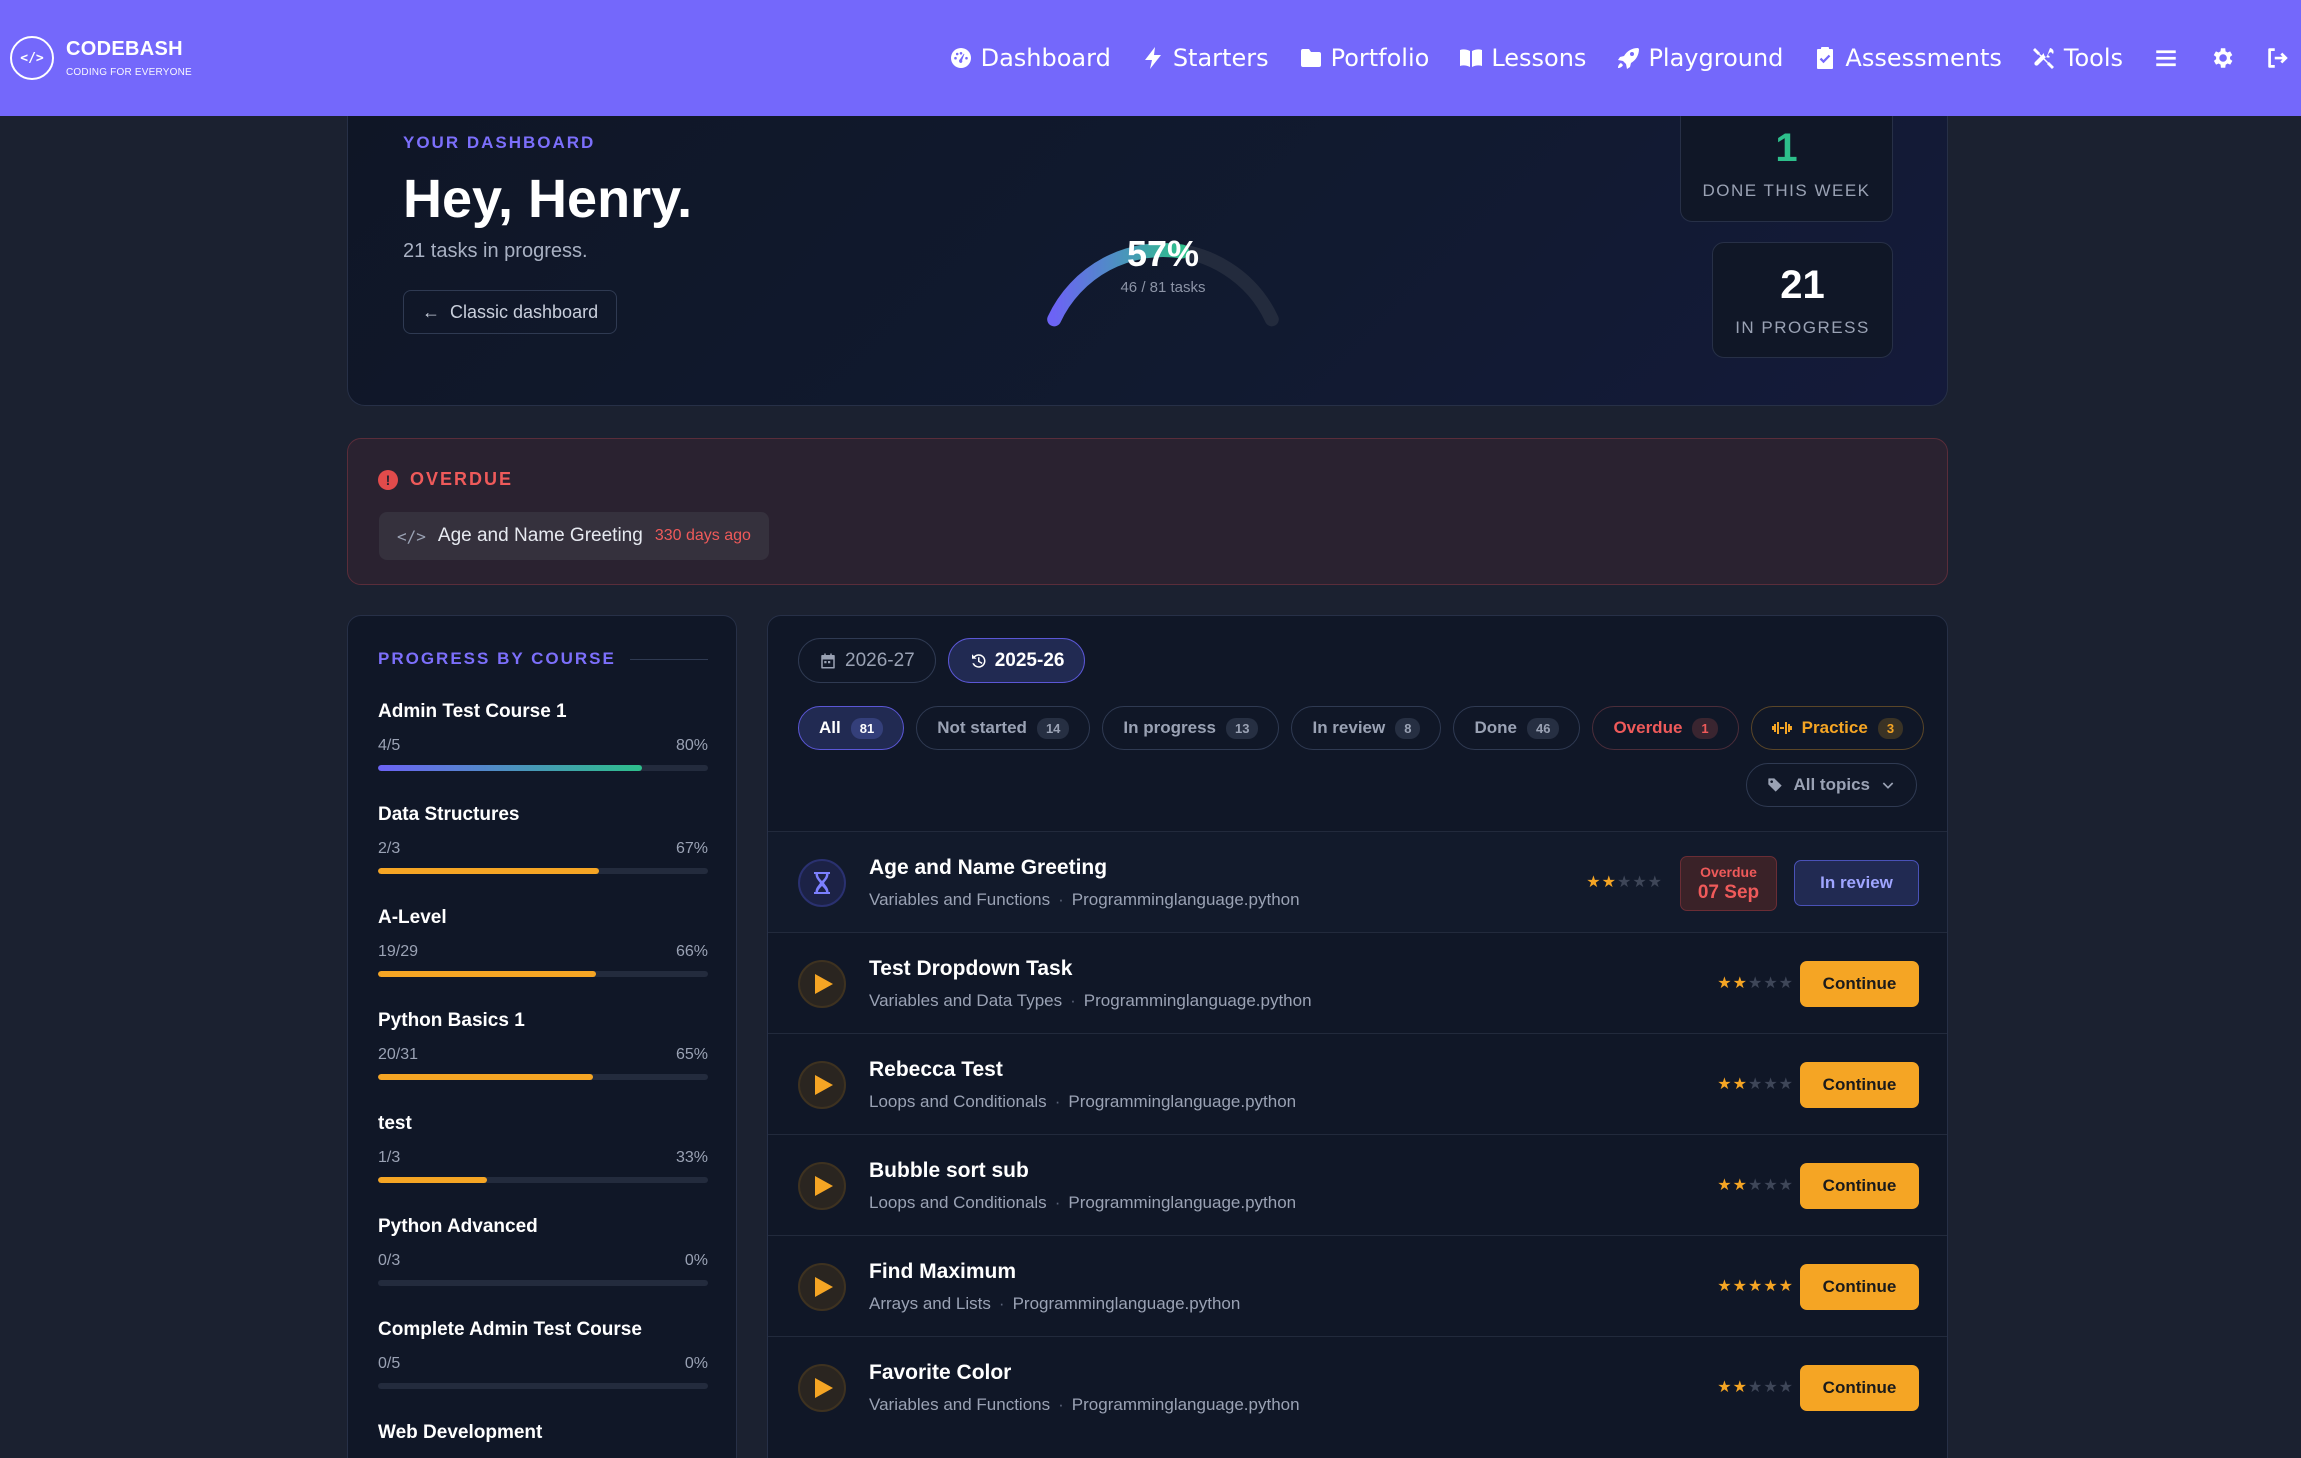 This screenshot has width=2301, height=1458. I want to click on menu-button, so click(2166, 58).